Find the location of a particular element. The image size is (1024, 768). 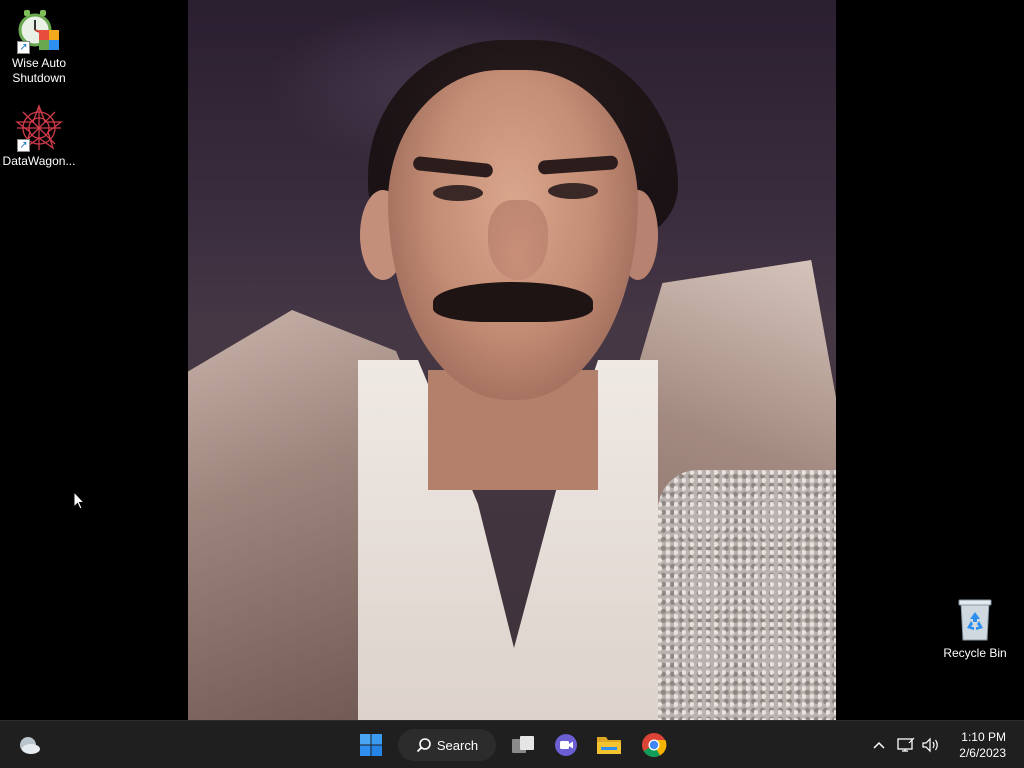

network-button is located at coordinates (906, 745).